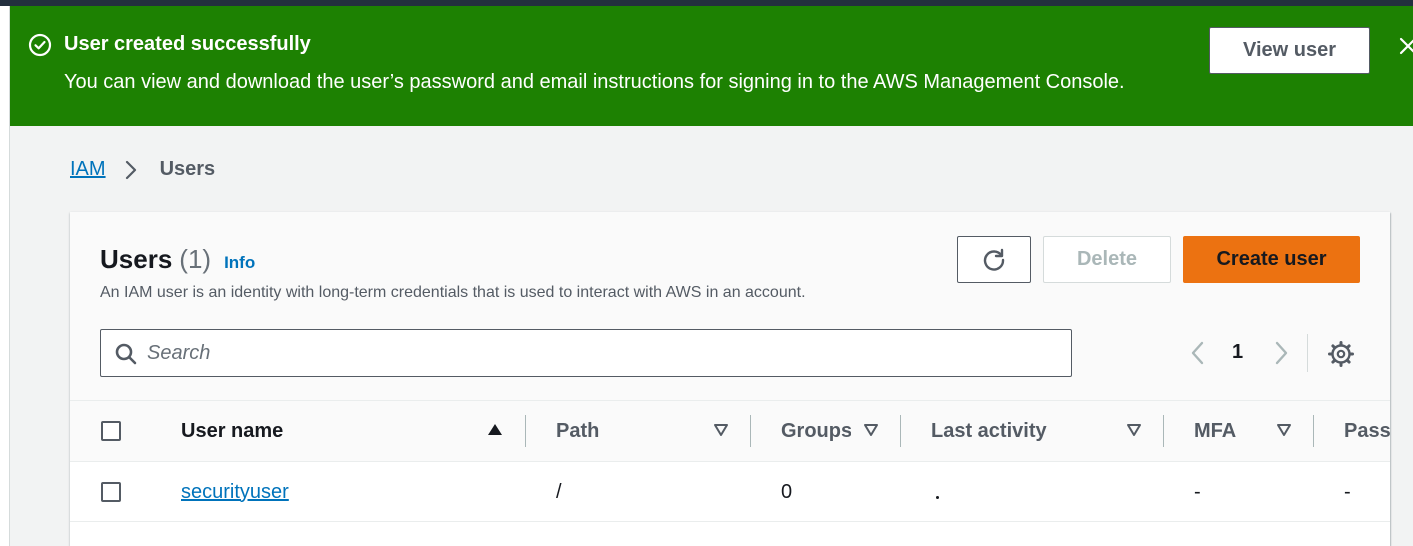 The width and height of the screenshot is (1413, 546). What do you see at coordinates (816, 431) in the screenshot?
I see `column-header-groups: Groups` at bounding box center [816, 431].